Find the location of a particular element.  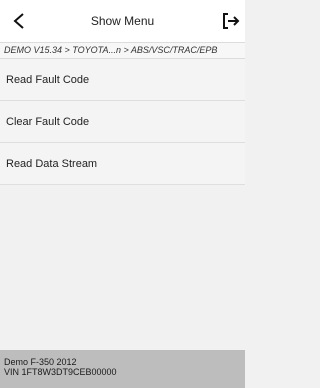

menu-item-label: Clear Fault Code is located at coordinates (48, 121).